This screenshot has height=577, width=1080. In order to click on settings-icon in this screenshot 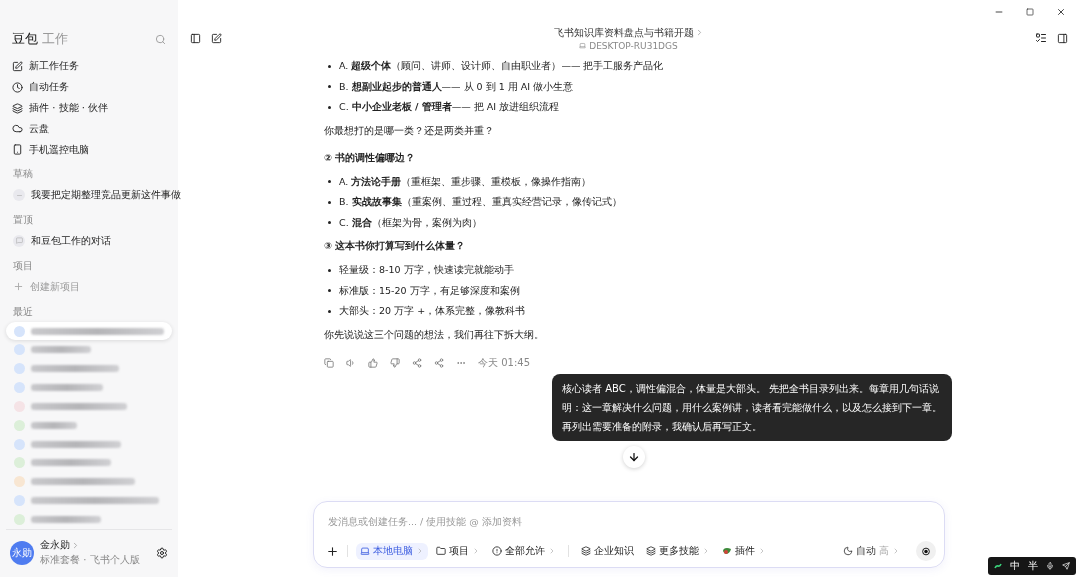, I will do `click(162, 552)`.